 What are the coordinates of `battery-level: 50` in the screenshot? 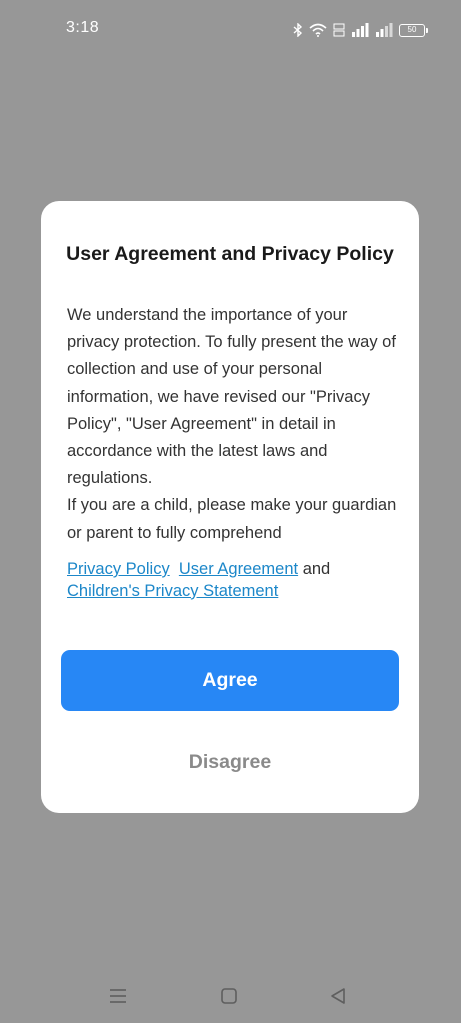 It's located at (412, 29).